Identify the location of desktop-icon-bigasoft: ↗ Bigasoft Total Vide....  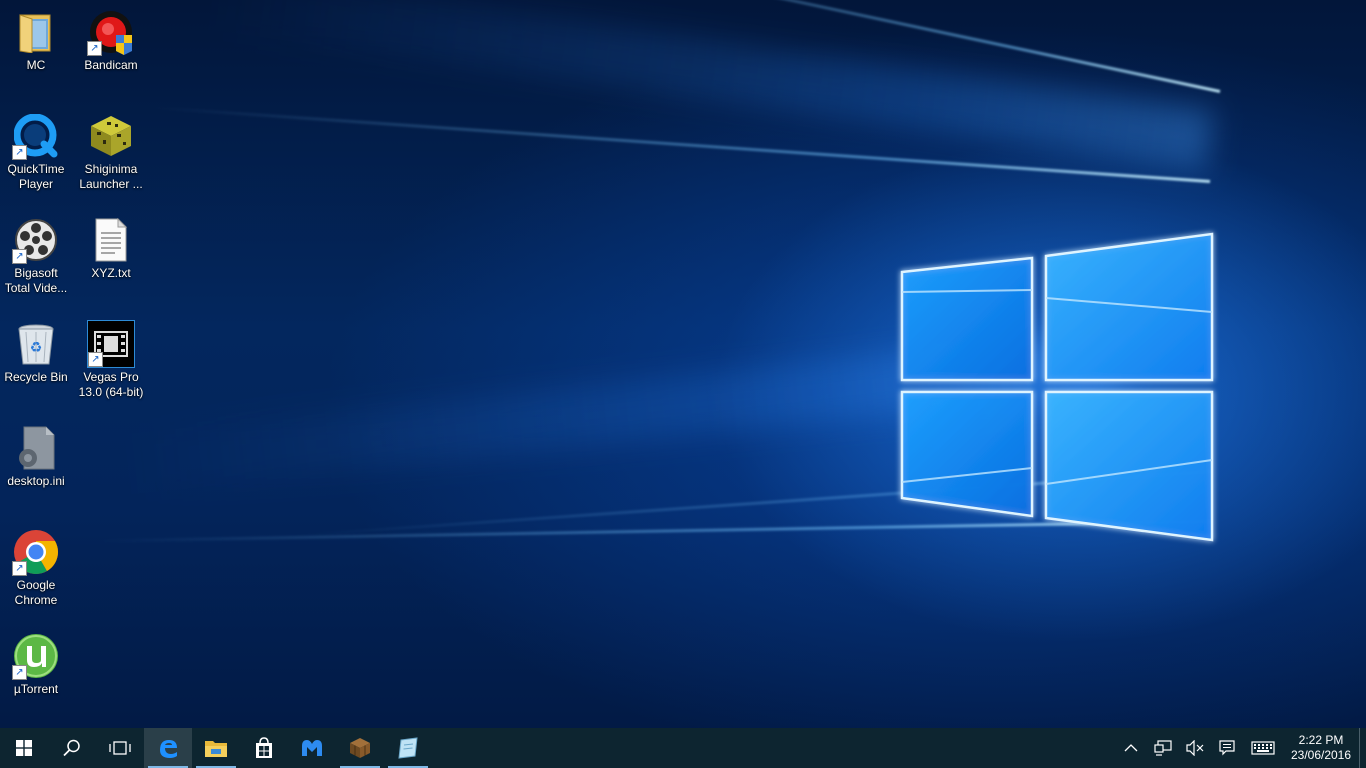
(36, 256).